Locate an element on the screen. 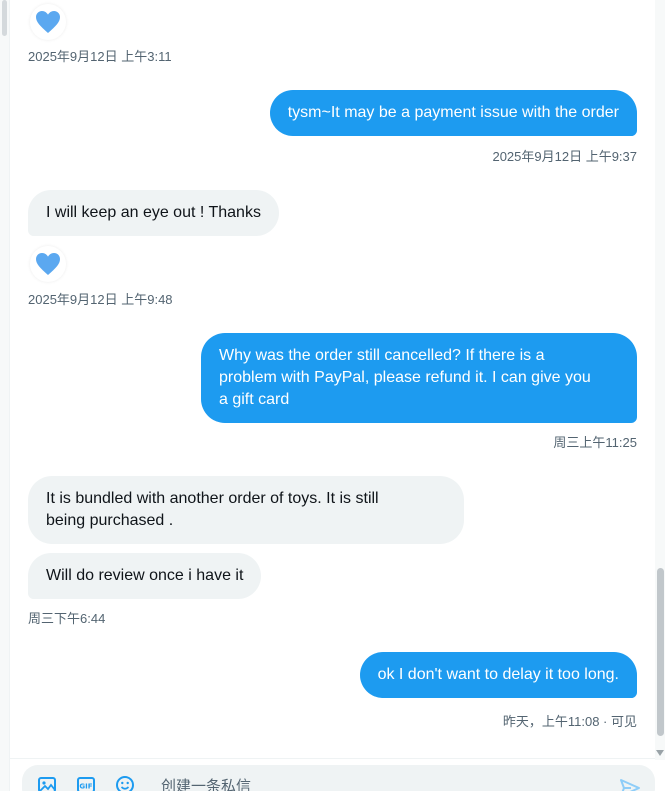 This screenshot has height=791, width=665. message-text: Will do review once i have it is located at coordinates (145, 575).